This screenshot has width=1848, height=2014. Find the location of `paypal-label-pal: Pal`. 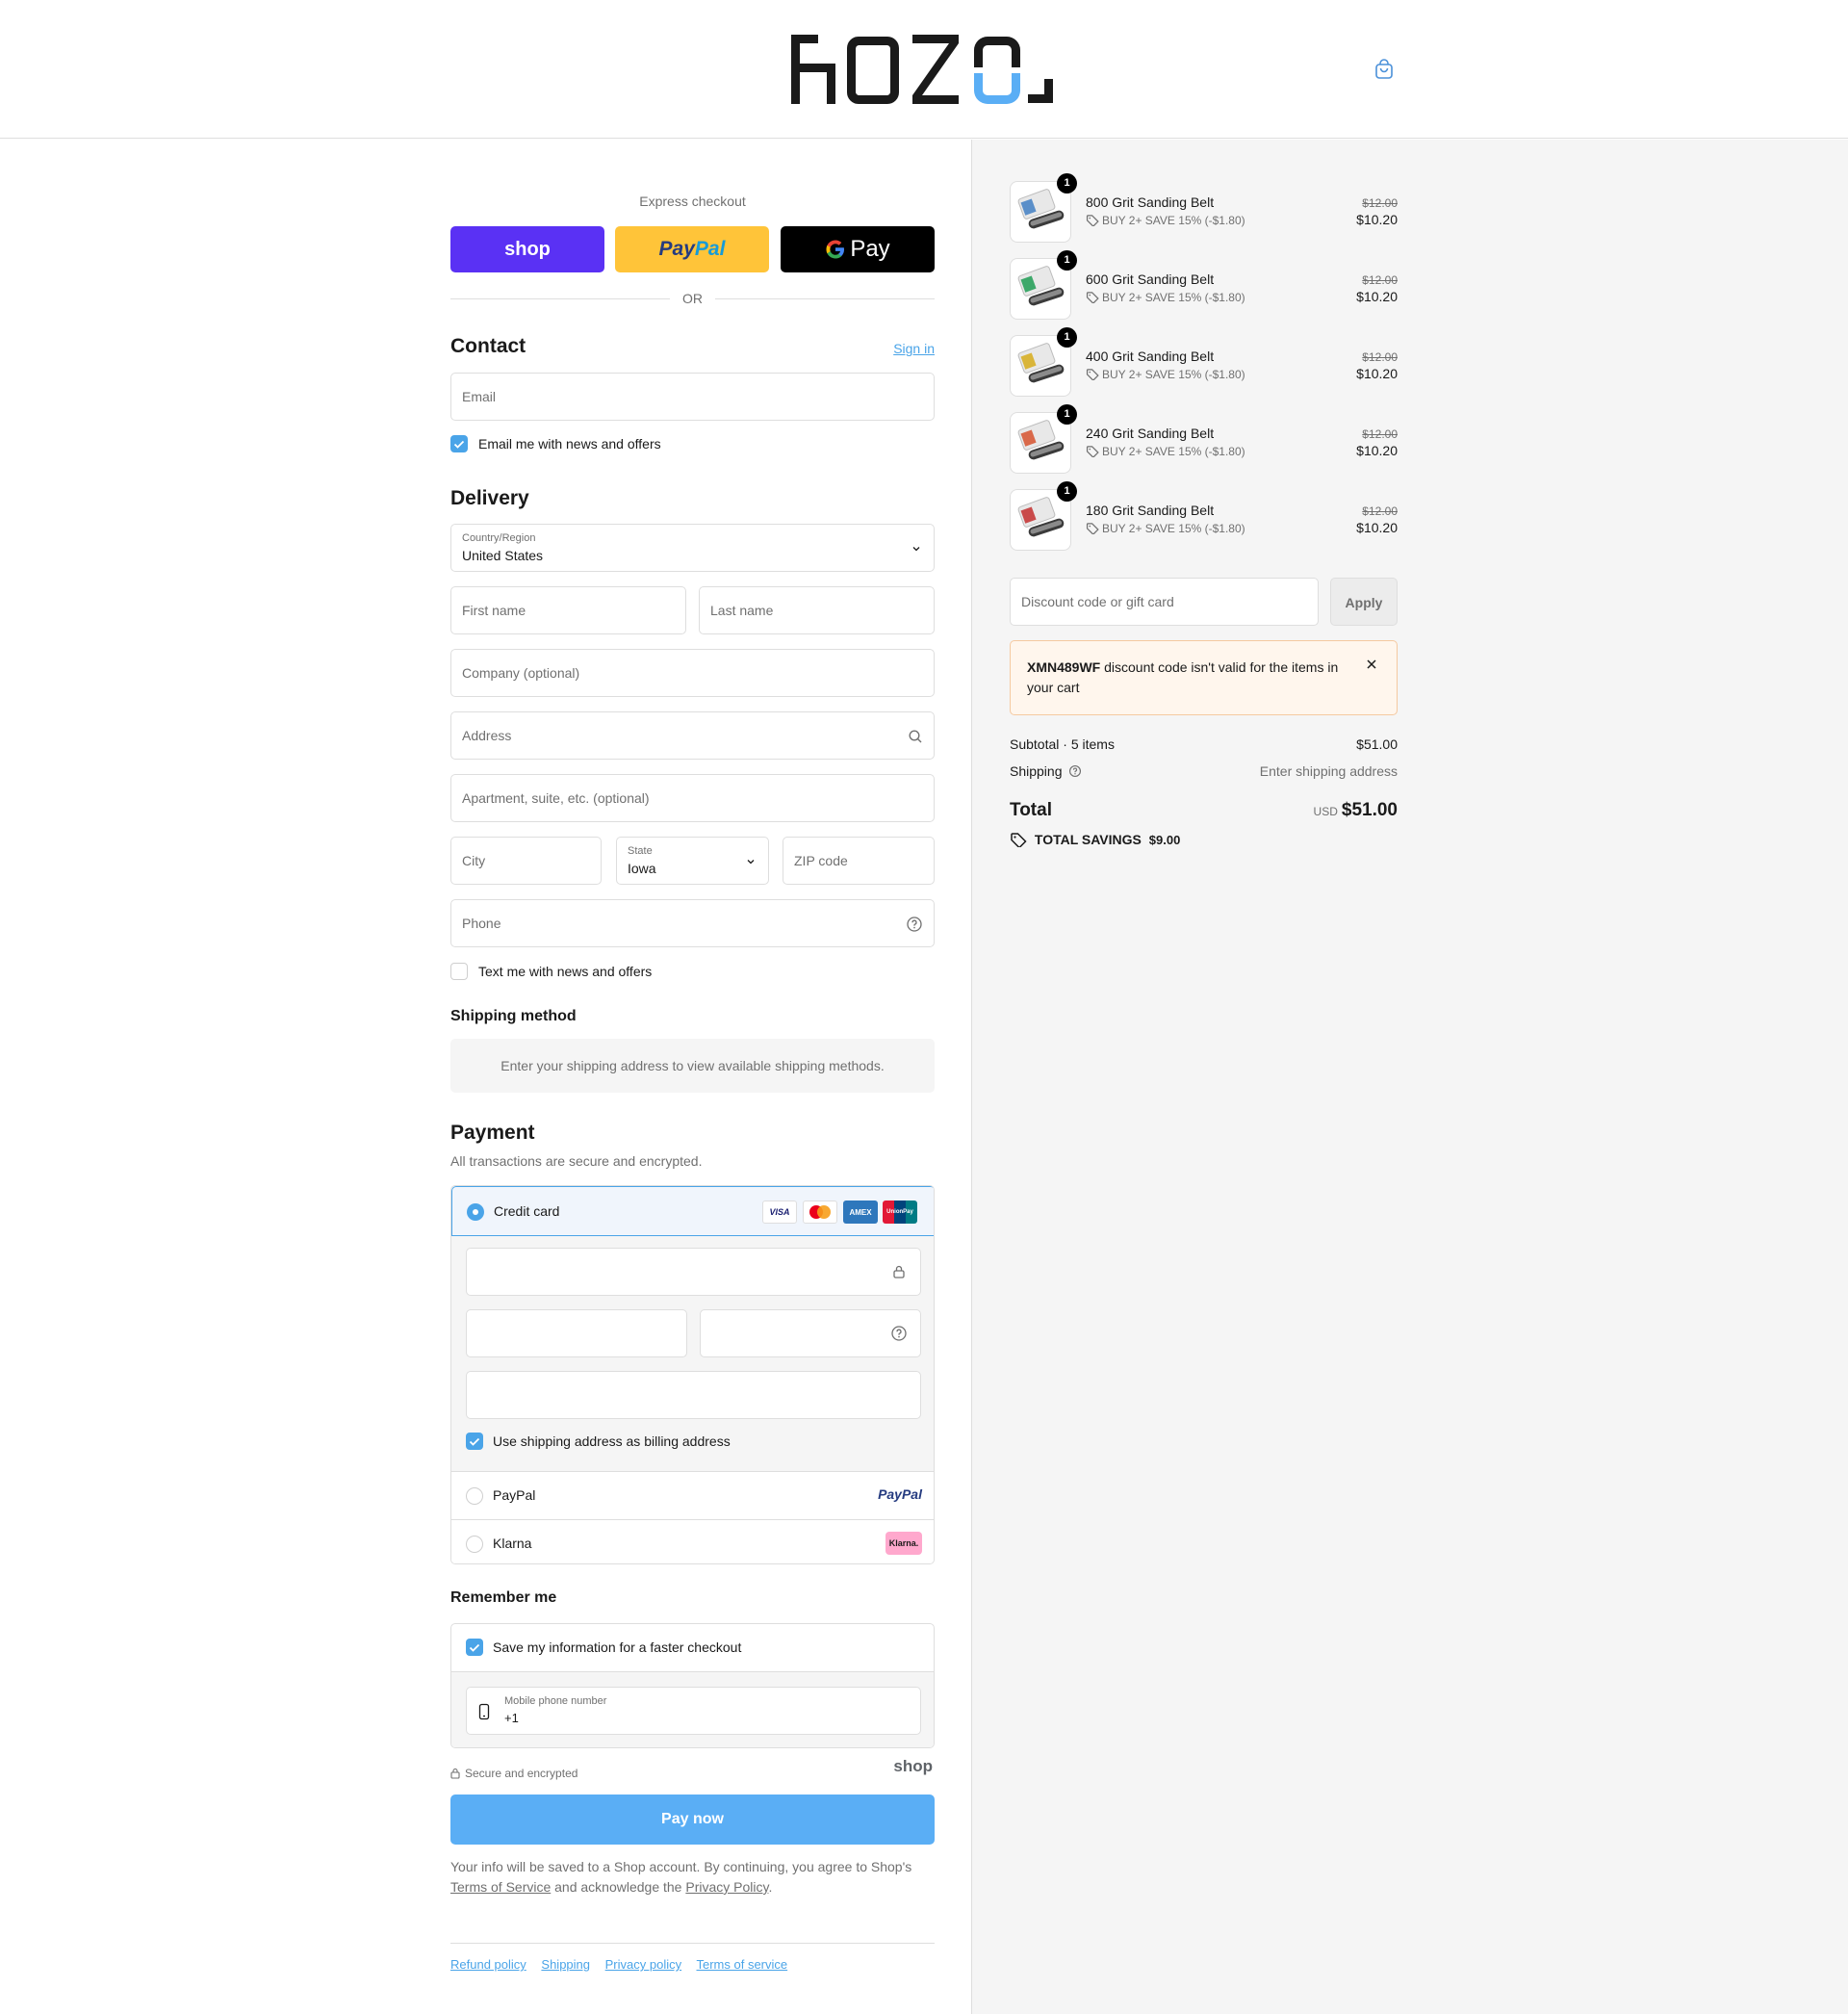

paypal-label-pal: Pal is located at coordinates (710, 249).